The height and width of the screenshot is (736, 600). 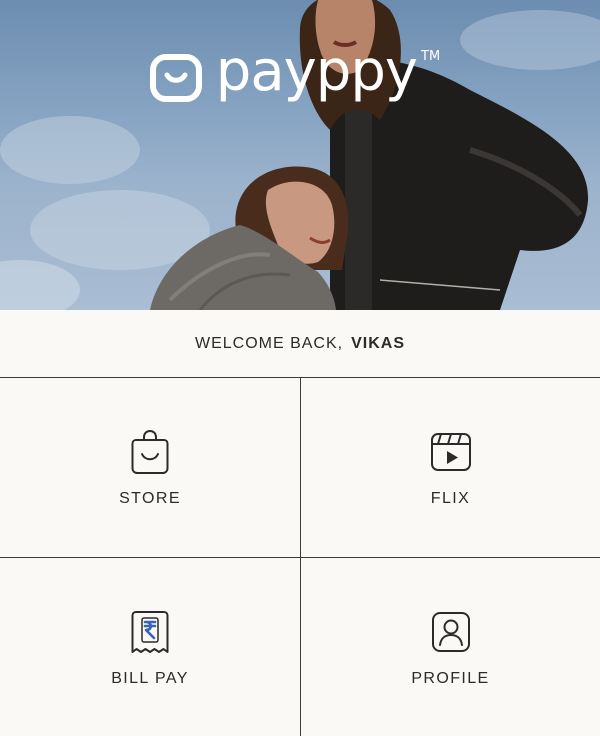 What do you see at coordinates (150, 451) in the screenshot?
I see `shopping-bag-icon` at bounding box center [150, 451].